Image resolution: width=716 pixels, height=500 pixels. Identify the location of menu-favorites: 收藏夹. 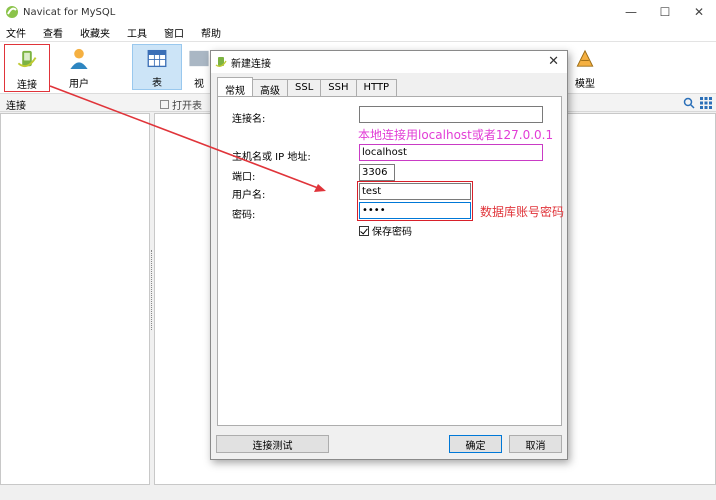
(95, 32).